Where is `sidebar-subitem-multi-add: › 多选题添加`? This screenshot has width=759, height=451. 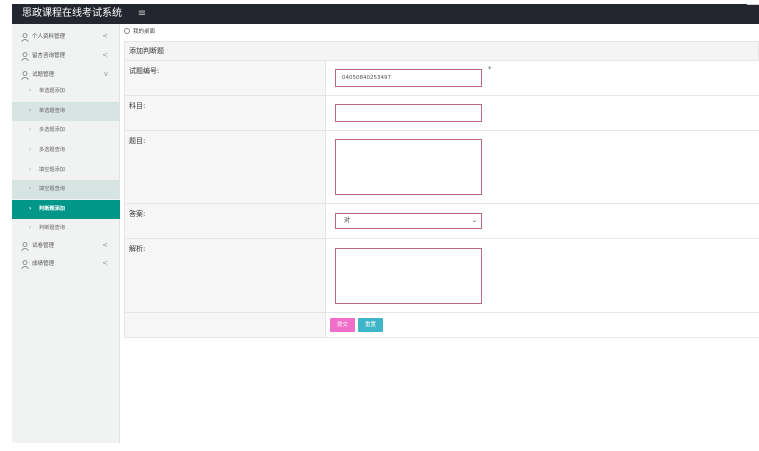 sidebar-subitem-multi-add: › 多选题添加 is located at coordinates (66, 130).